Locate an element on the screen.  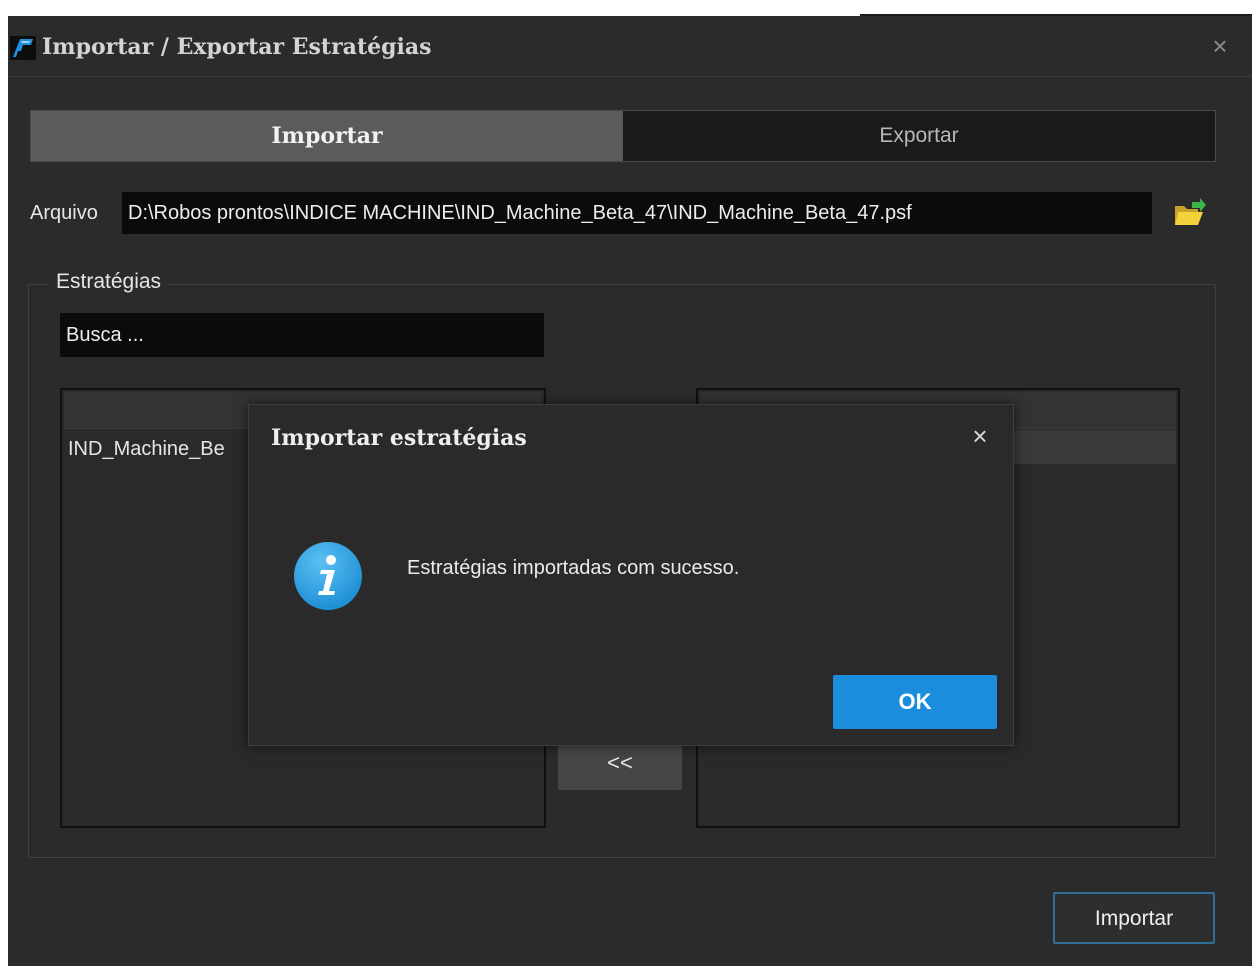
tab-importar: Importar is located at coordinates (327, 136).